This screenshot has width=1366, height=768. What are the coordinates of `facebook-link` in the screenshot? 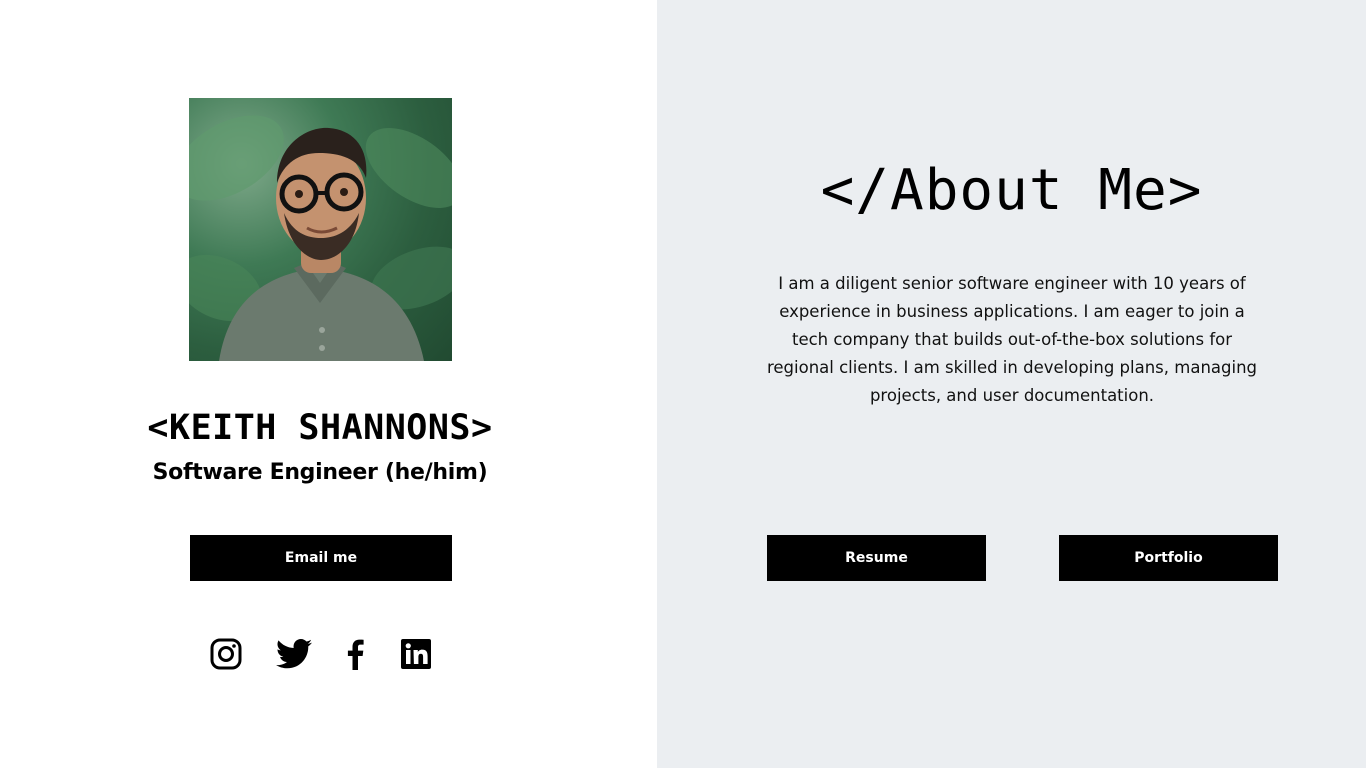 It's located at (355, 654).